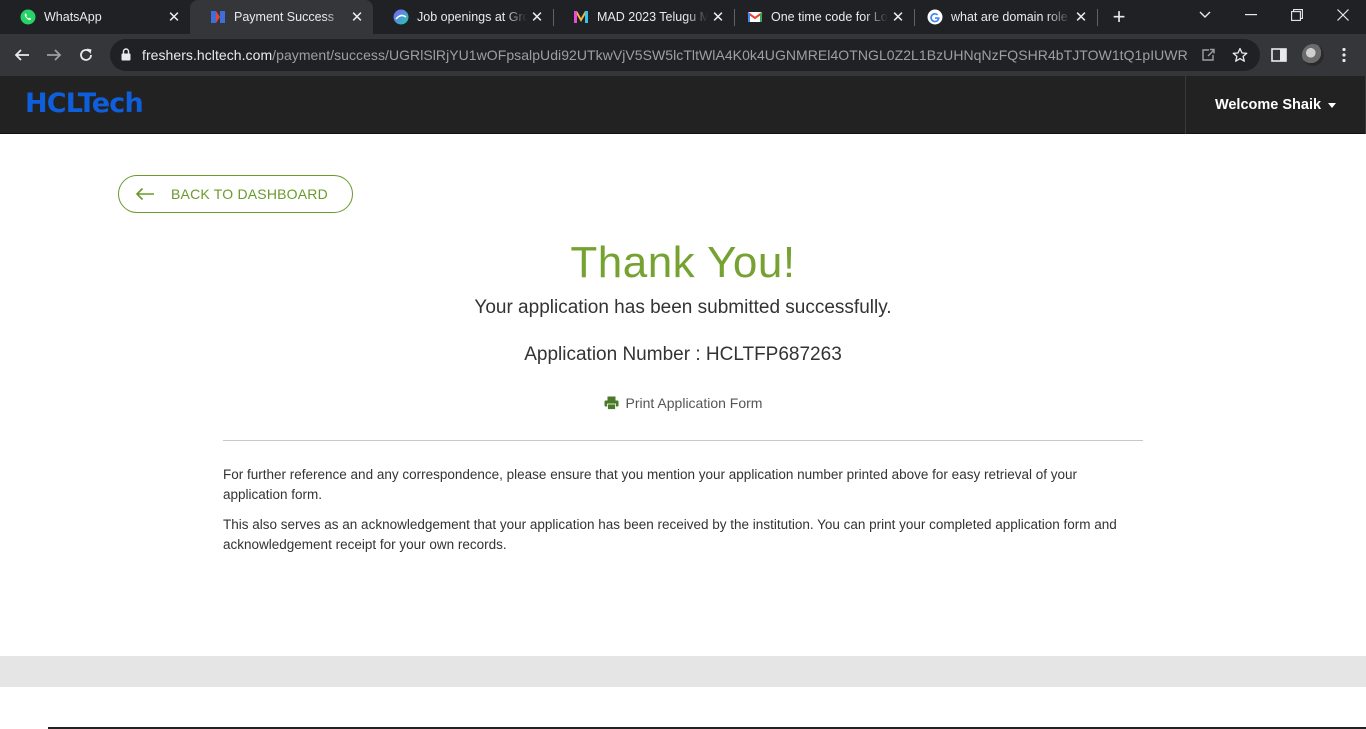 The image size is (1366, 729). What do you see at coordinates (1344, 55) in the screenshot?
I see `kebab-menu-icon` at bounding box center [1344, 55].